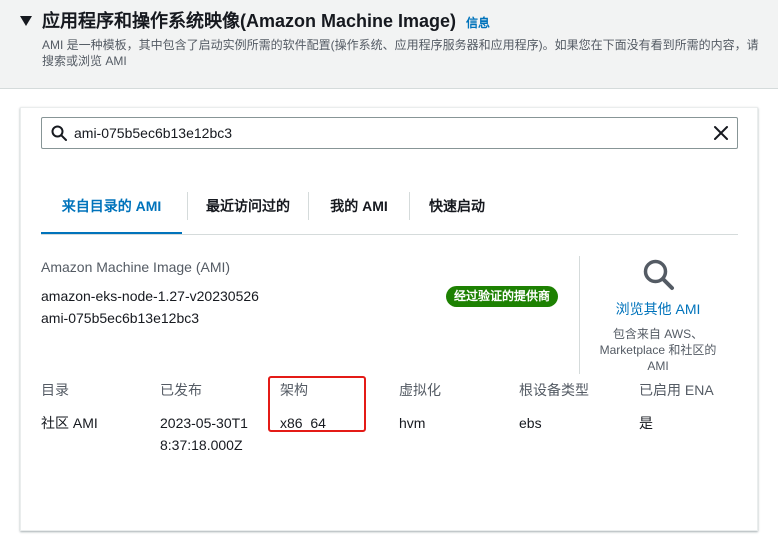 This screenshot has width=778, height=538. I want to click on browse-more-ami-link: 浏览其他 AMI, so click(658, 309).